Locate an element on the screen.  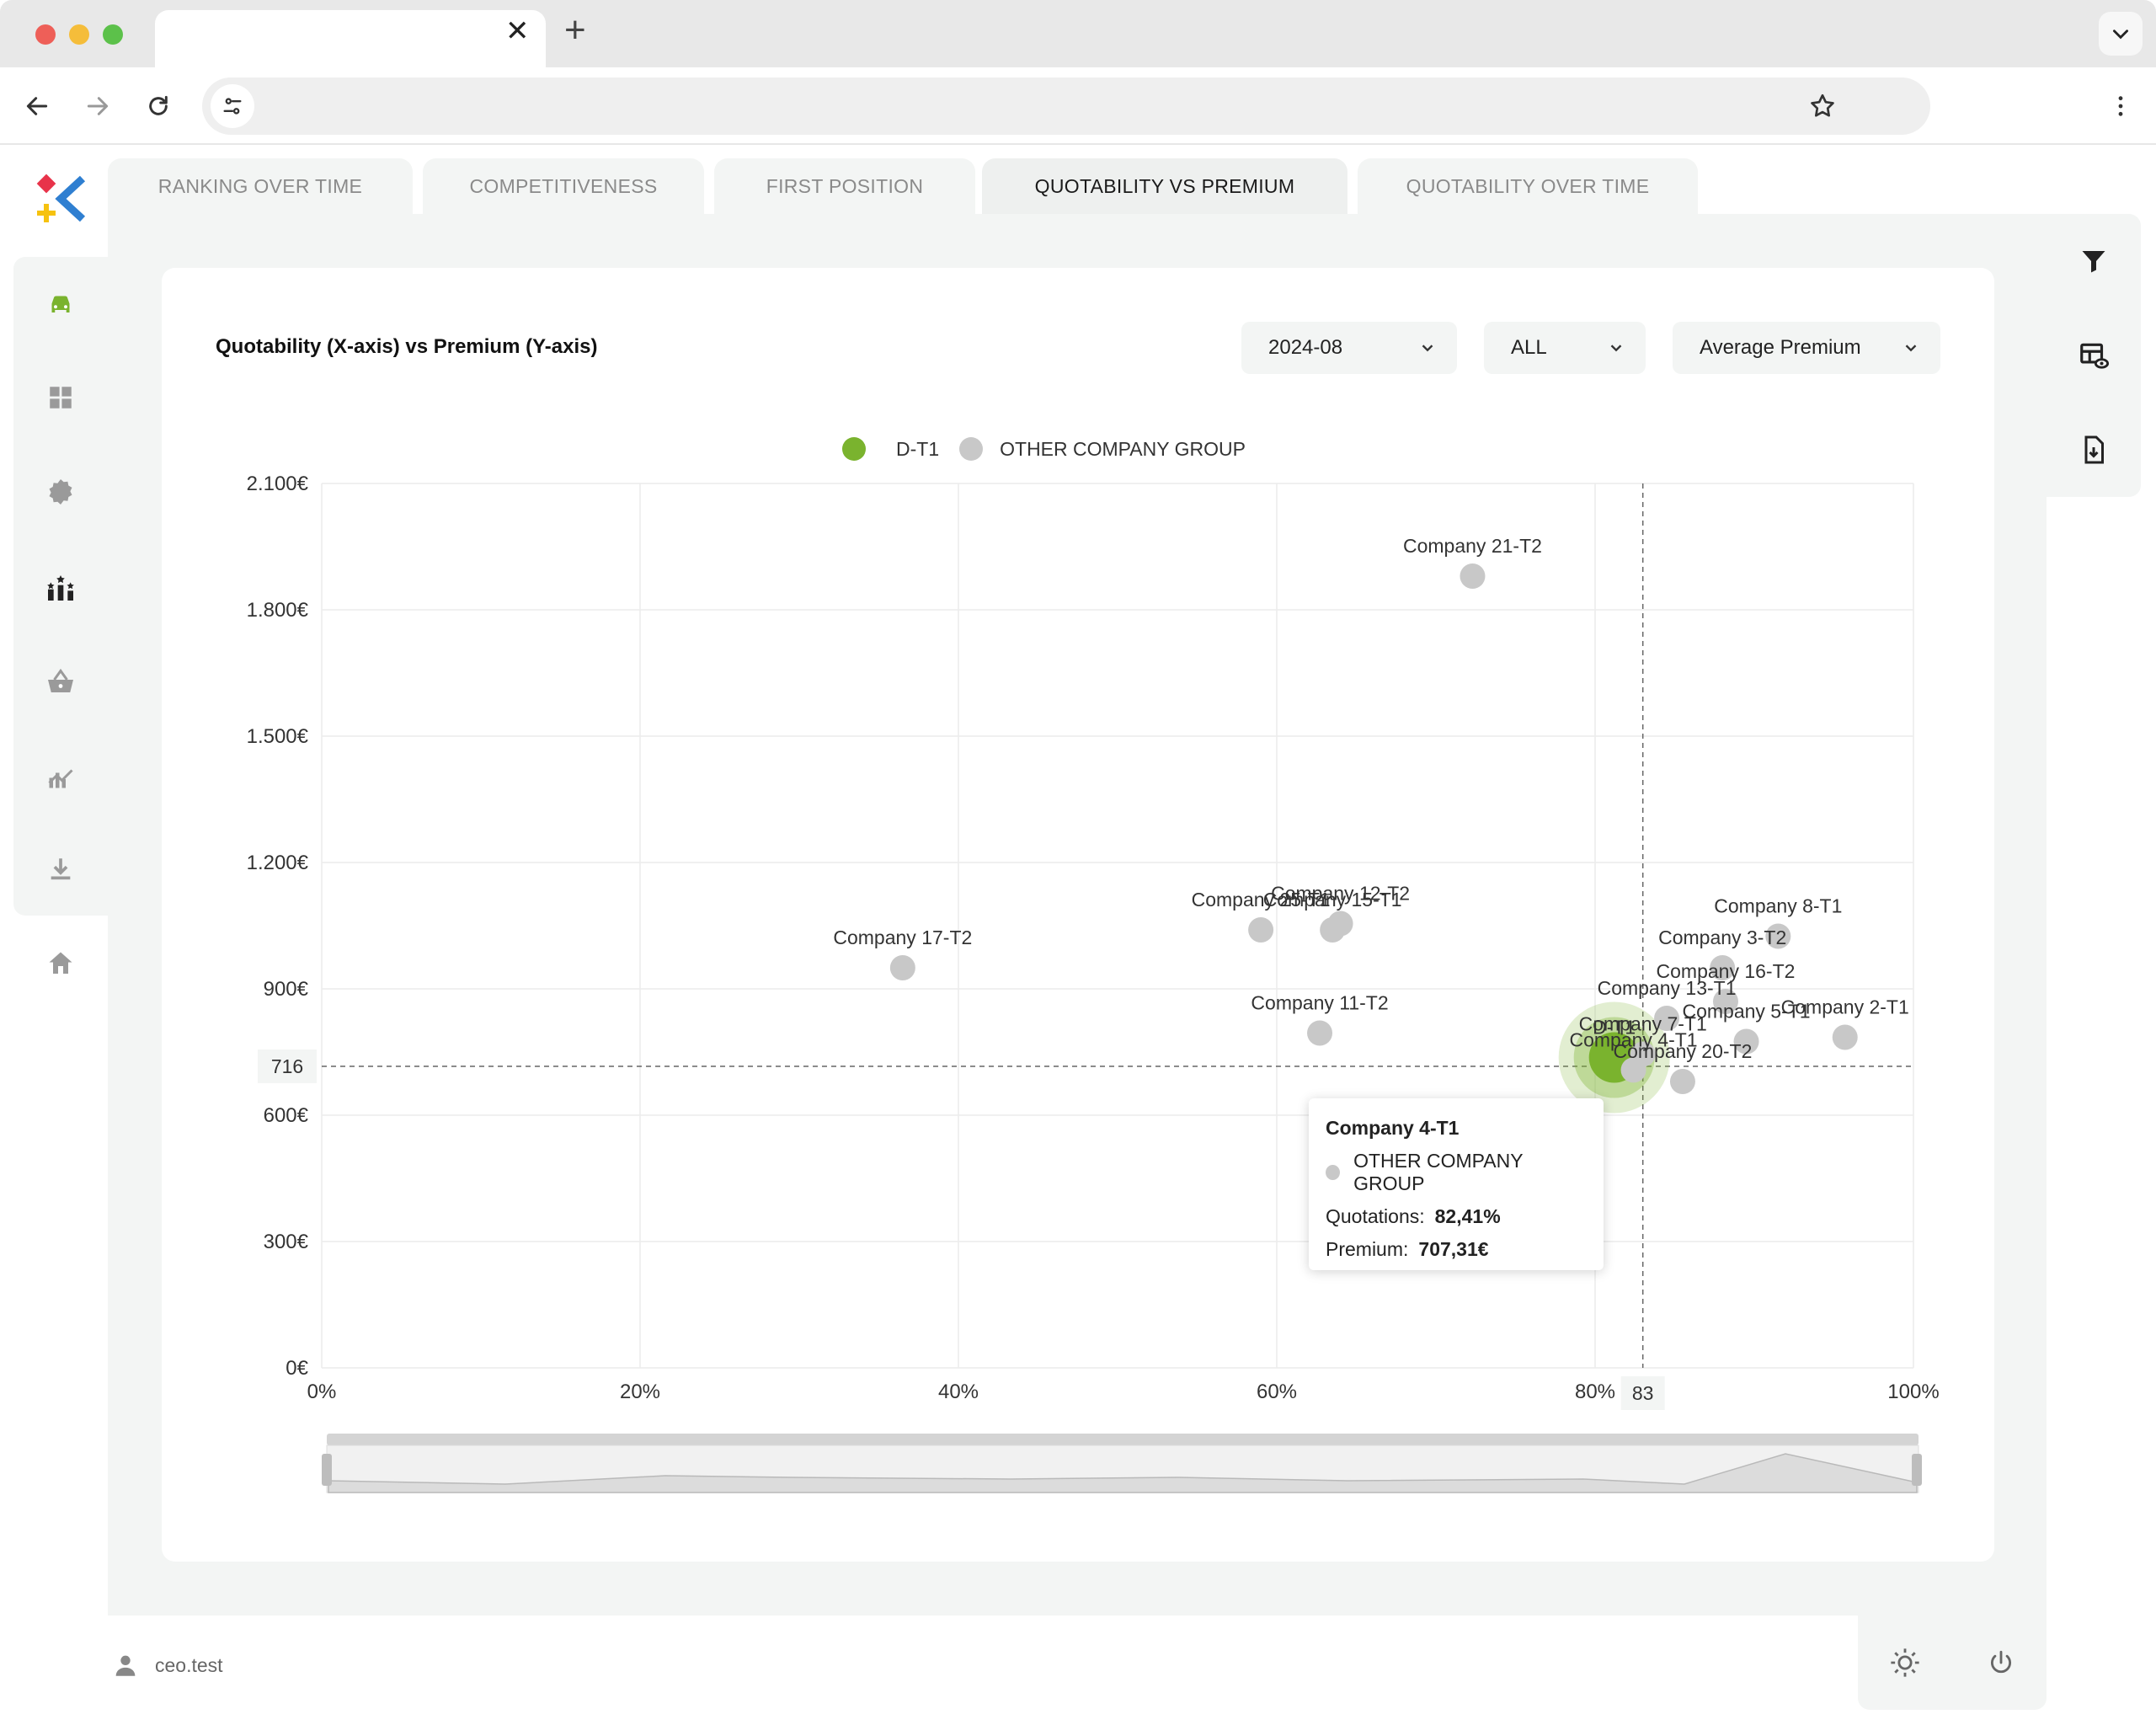
basket-icon is located at coordinates (61, 680).